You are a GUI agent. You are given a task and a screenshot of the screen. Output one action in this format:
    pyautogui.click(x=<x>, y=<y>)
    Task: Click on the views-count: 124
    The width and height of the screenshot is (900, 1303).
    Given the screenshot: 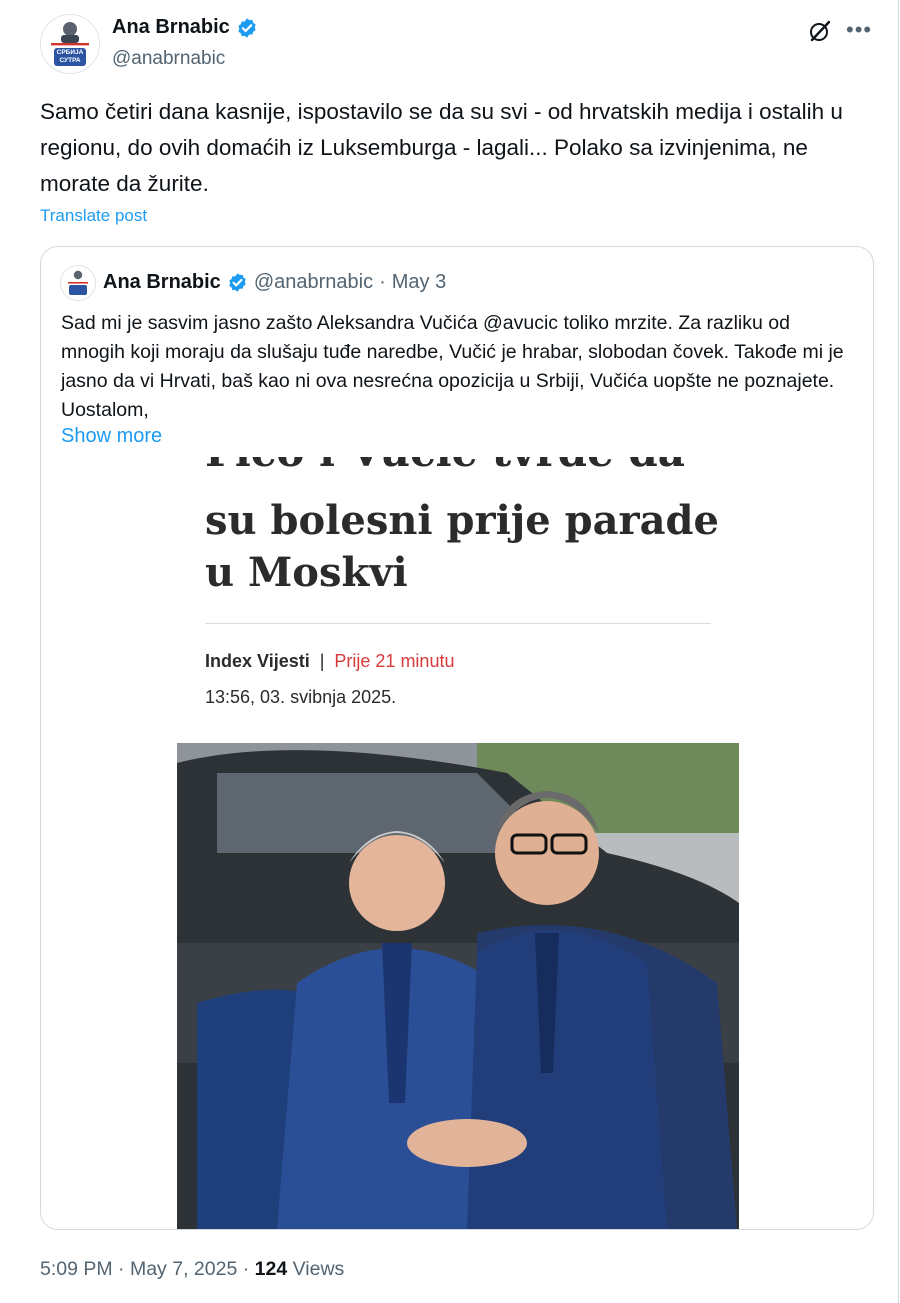 What is the action you would take?
    pyautogui.click(x=271, y=1269)
    